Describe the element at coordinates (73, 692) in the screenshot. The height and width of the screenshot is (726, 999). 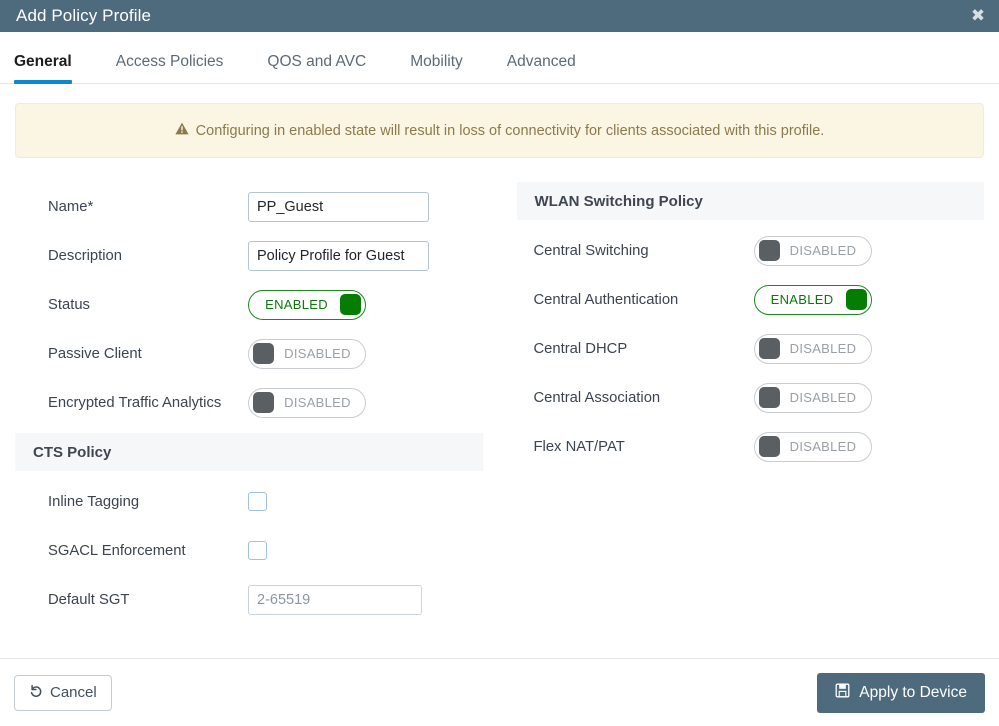
I see `cancel-button-label: Cancel` at that location.